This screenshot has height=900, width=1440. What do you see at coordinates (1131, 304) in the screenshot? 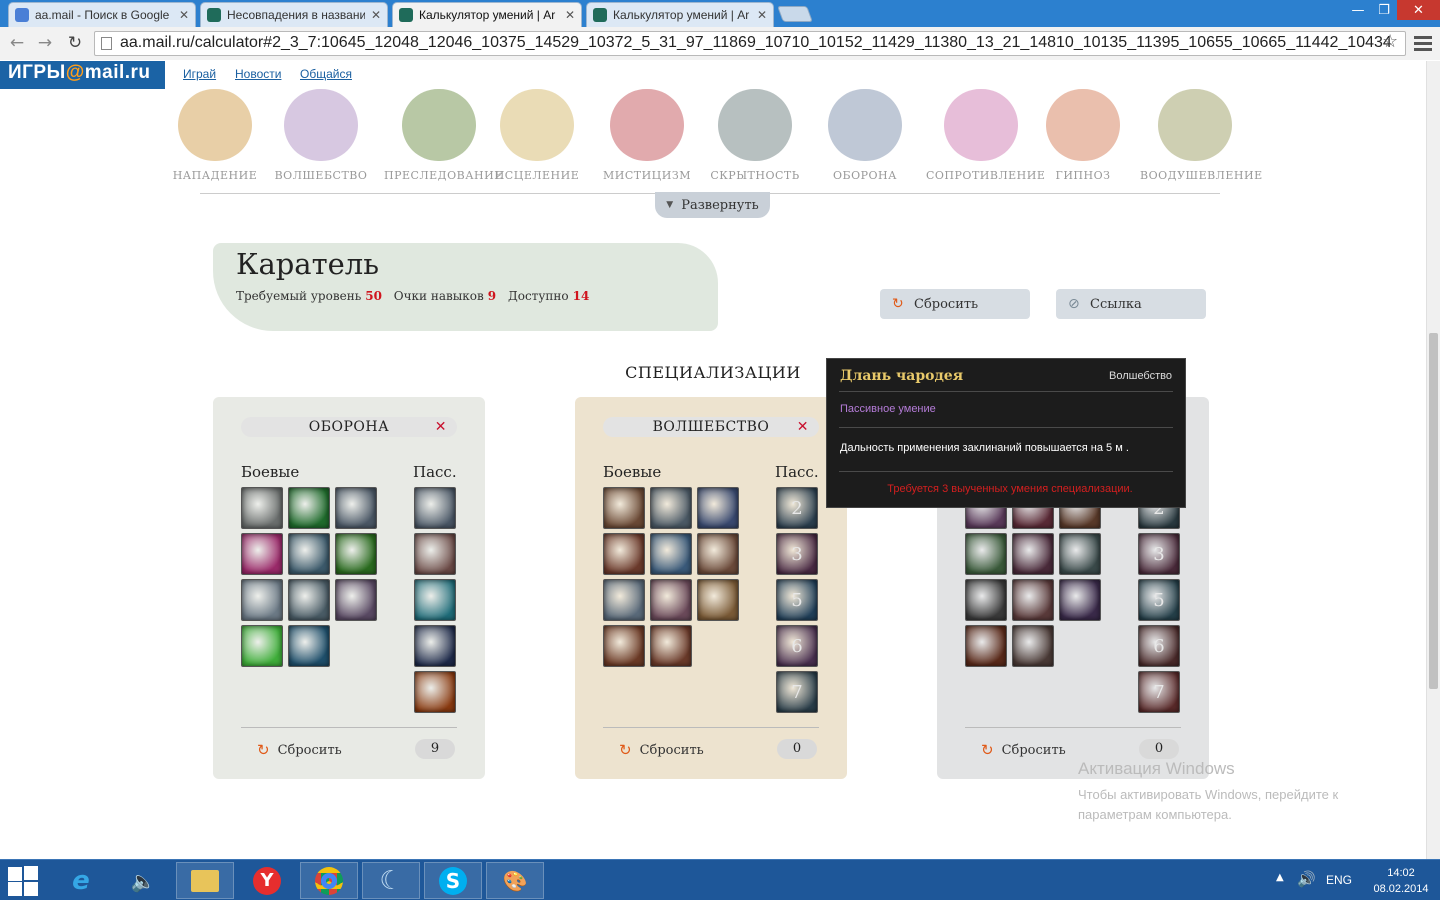
I see `link-button: ⊘ Ссылка` at bounding box center [1131, 304].